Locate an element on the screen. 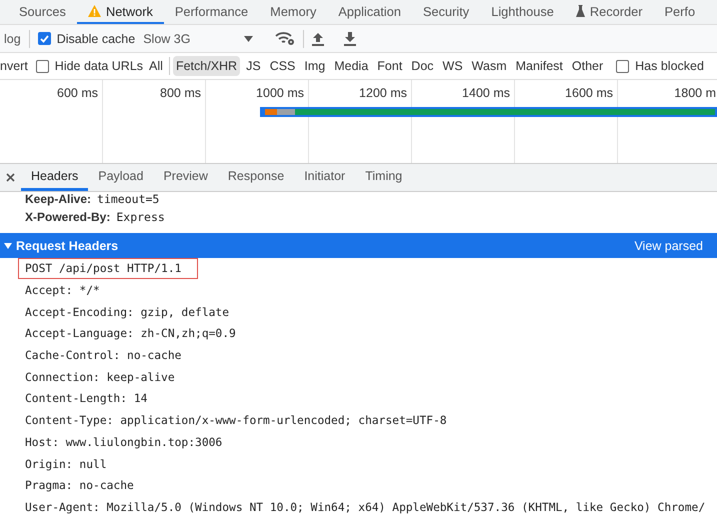 This screenshot has height=520, width=717. header-line: Accept-Encoding: gzip, deflate is located at coordinates (127, 312).